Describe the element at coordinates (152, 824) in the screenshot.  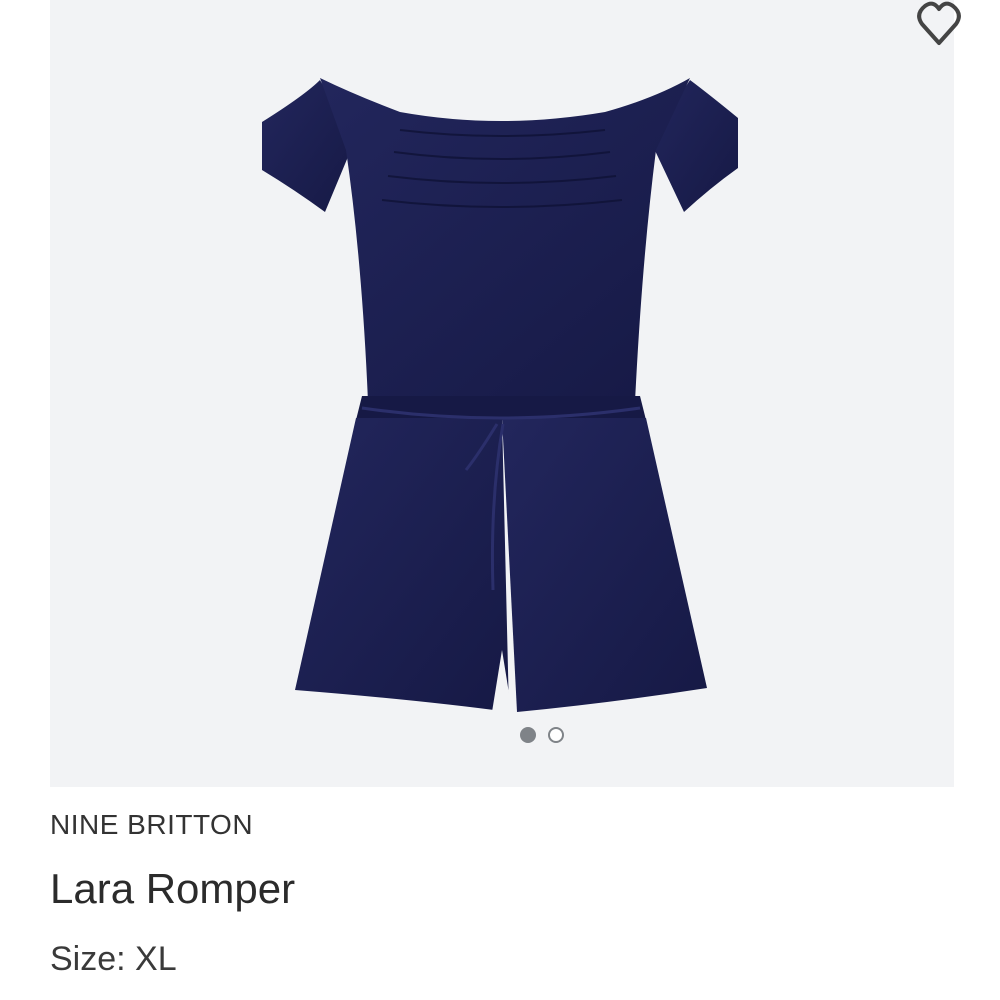
I see `brand-name: NINE BRITTON` at that location.